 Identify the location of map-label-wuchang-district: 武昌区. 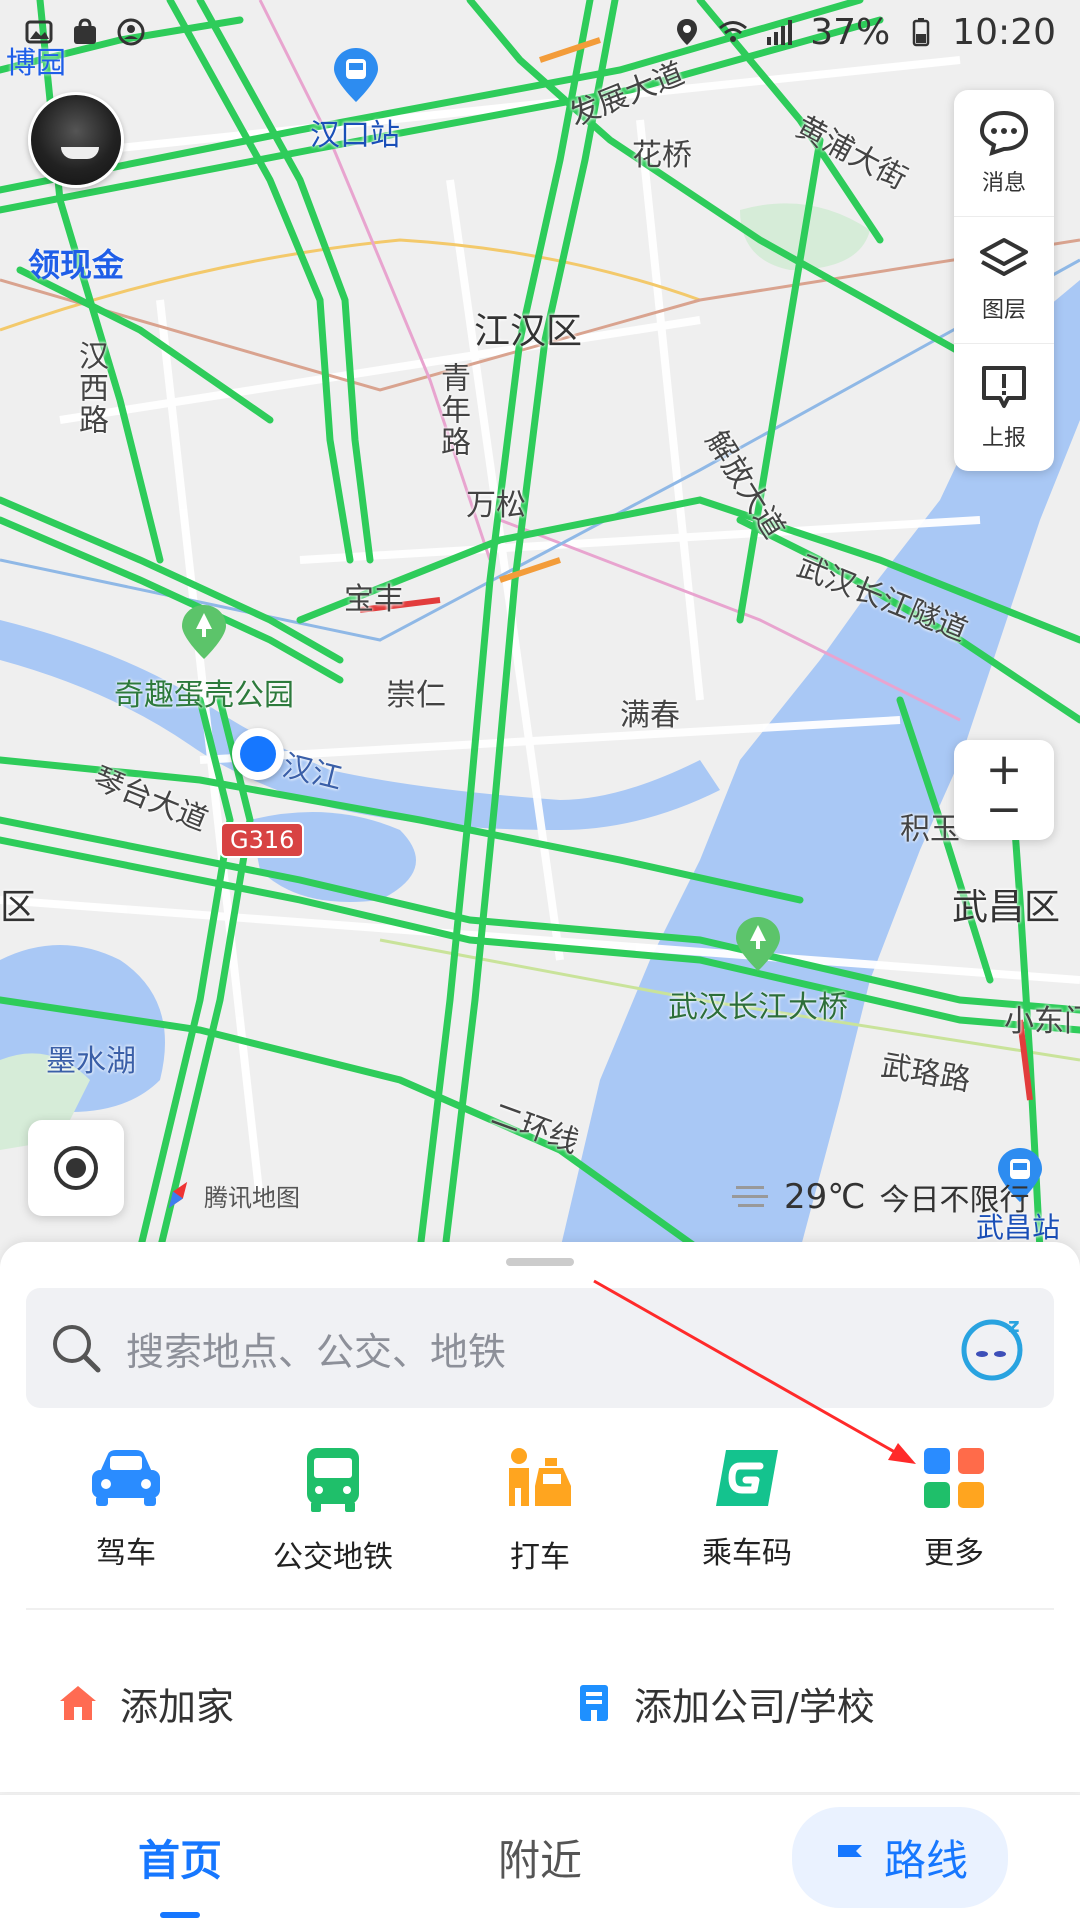
(1006, 907).